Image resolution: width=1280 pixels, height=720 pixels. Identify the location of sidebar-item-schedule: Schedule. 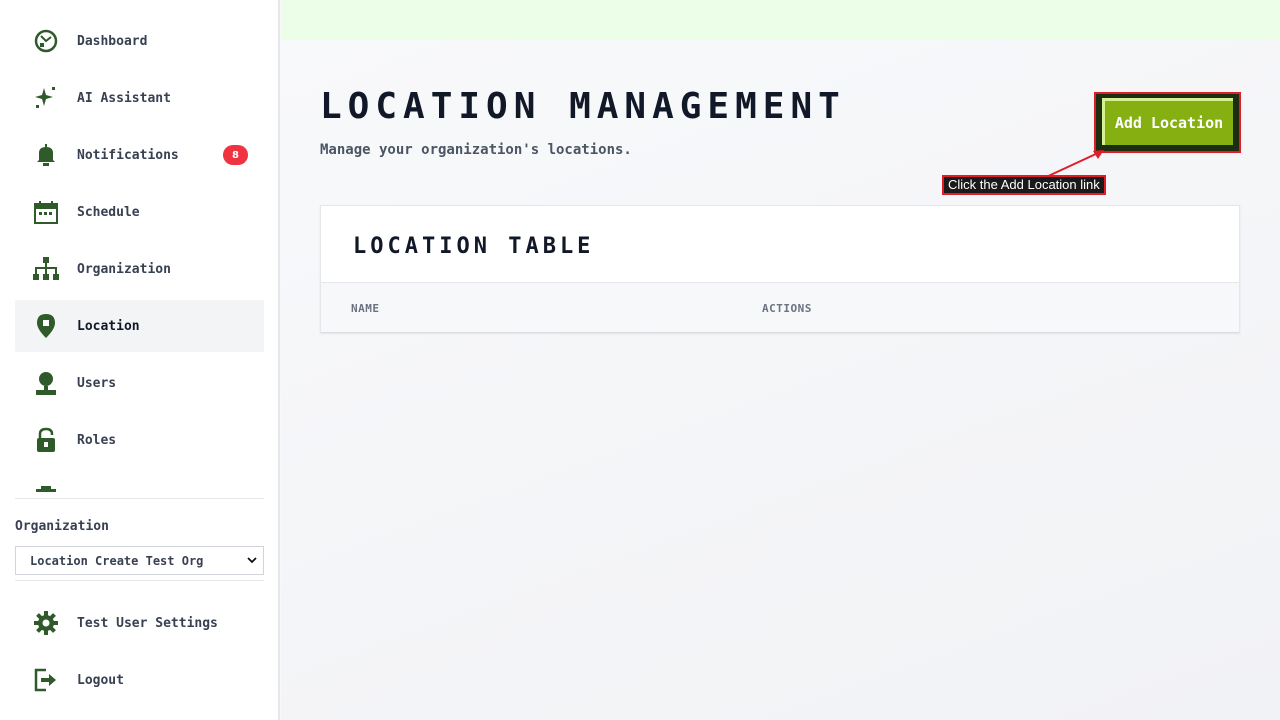
(139, 212).